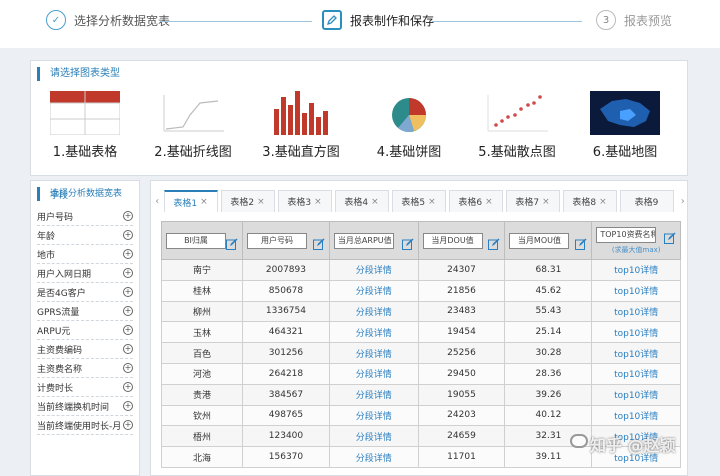 This screenshot has height=476, width=720. I want to click on tab-table-5: 表格5 ×, so click(418, 201).